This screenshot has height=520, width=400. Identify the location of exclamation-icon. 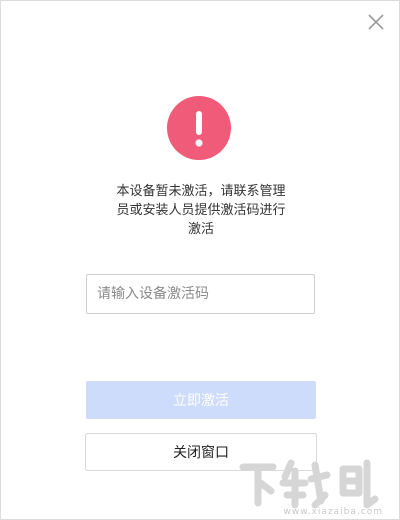
(199, 128).